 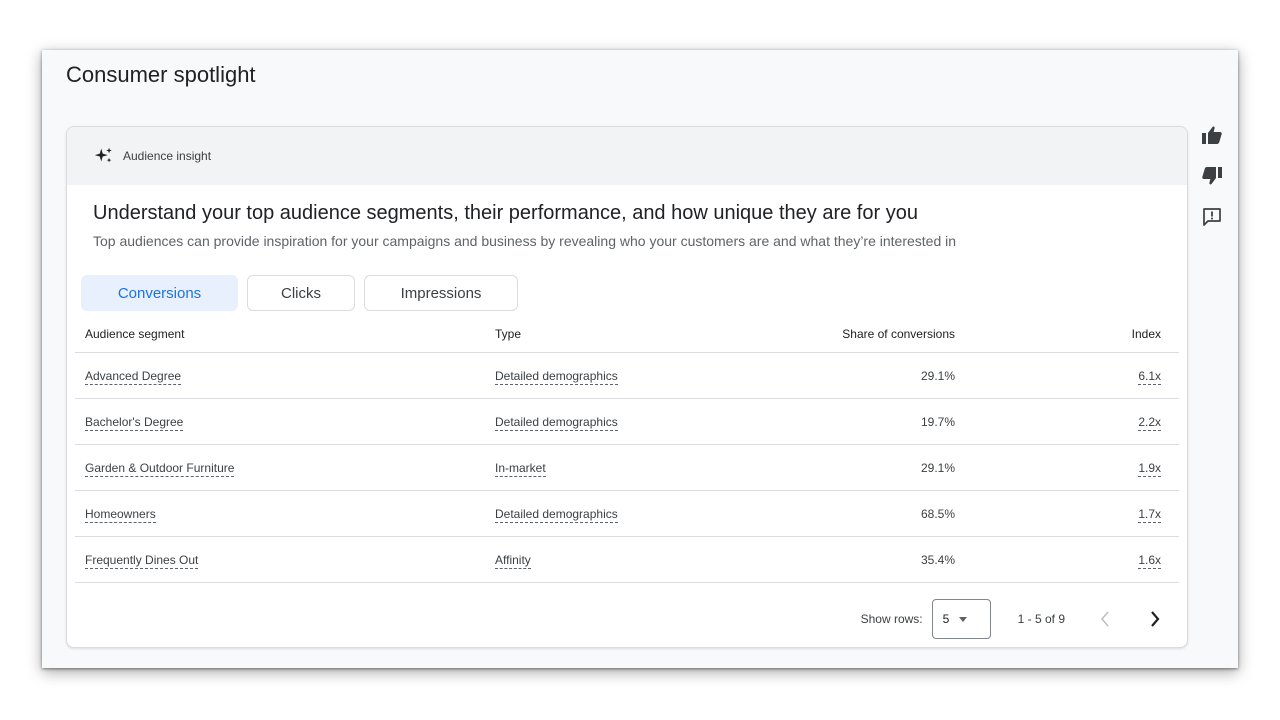 I want to click on segment-link: Bachelor's Degree, so click(x=134, y=422).